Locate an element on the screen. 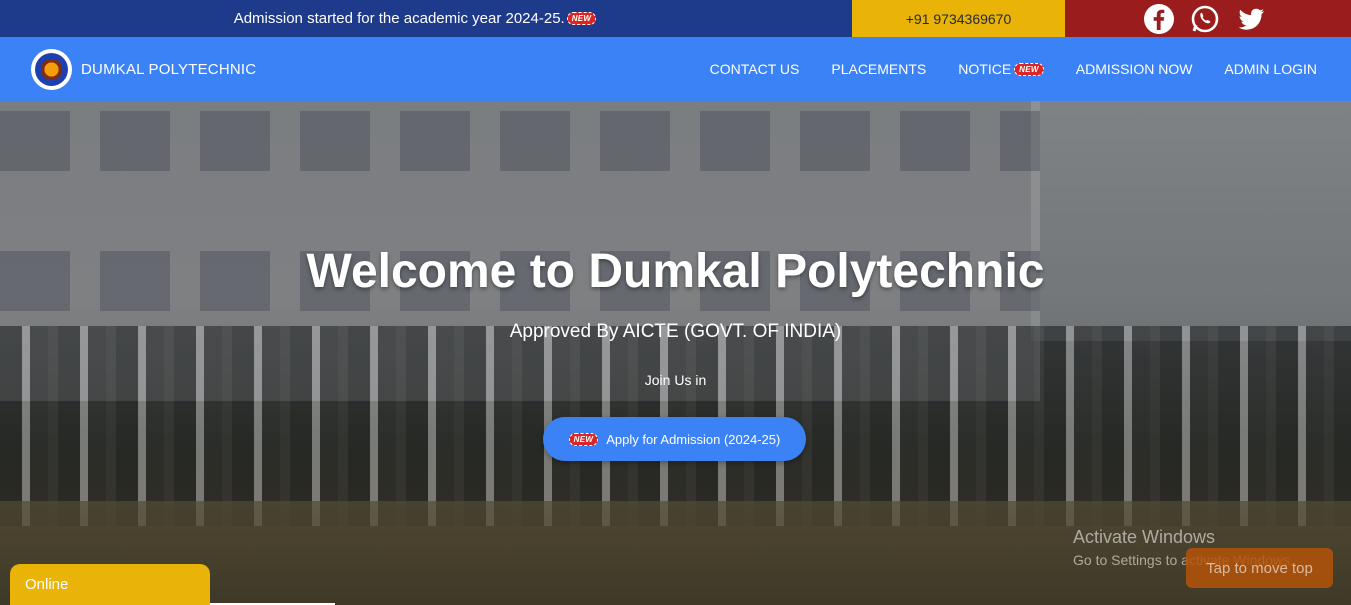 The image size is (1351, 605). nav-admin-login: ADMIN LOGIN is located at coordinates (1270, 69).